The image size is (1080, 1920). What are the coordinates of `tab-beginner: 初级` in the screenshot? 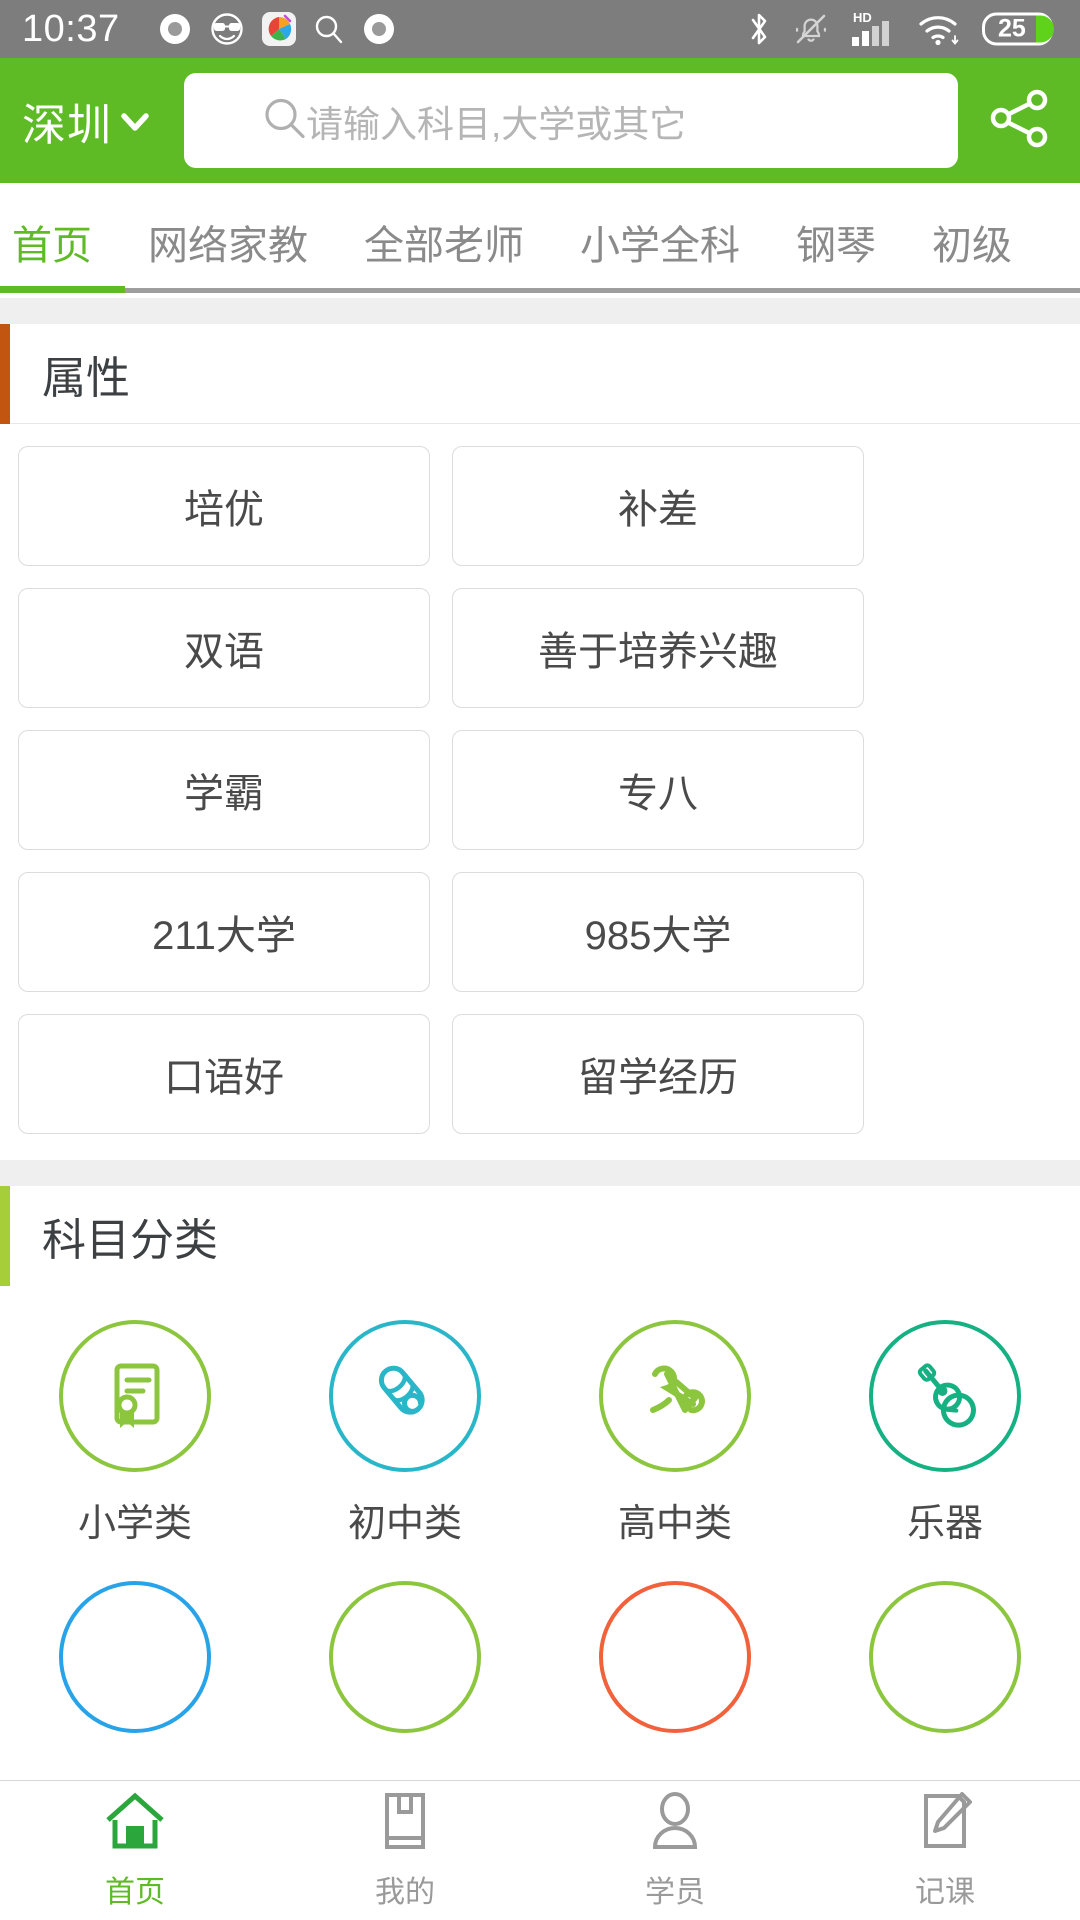 It's located at (972, 253).